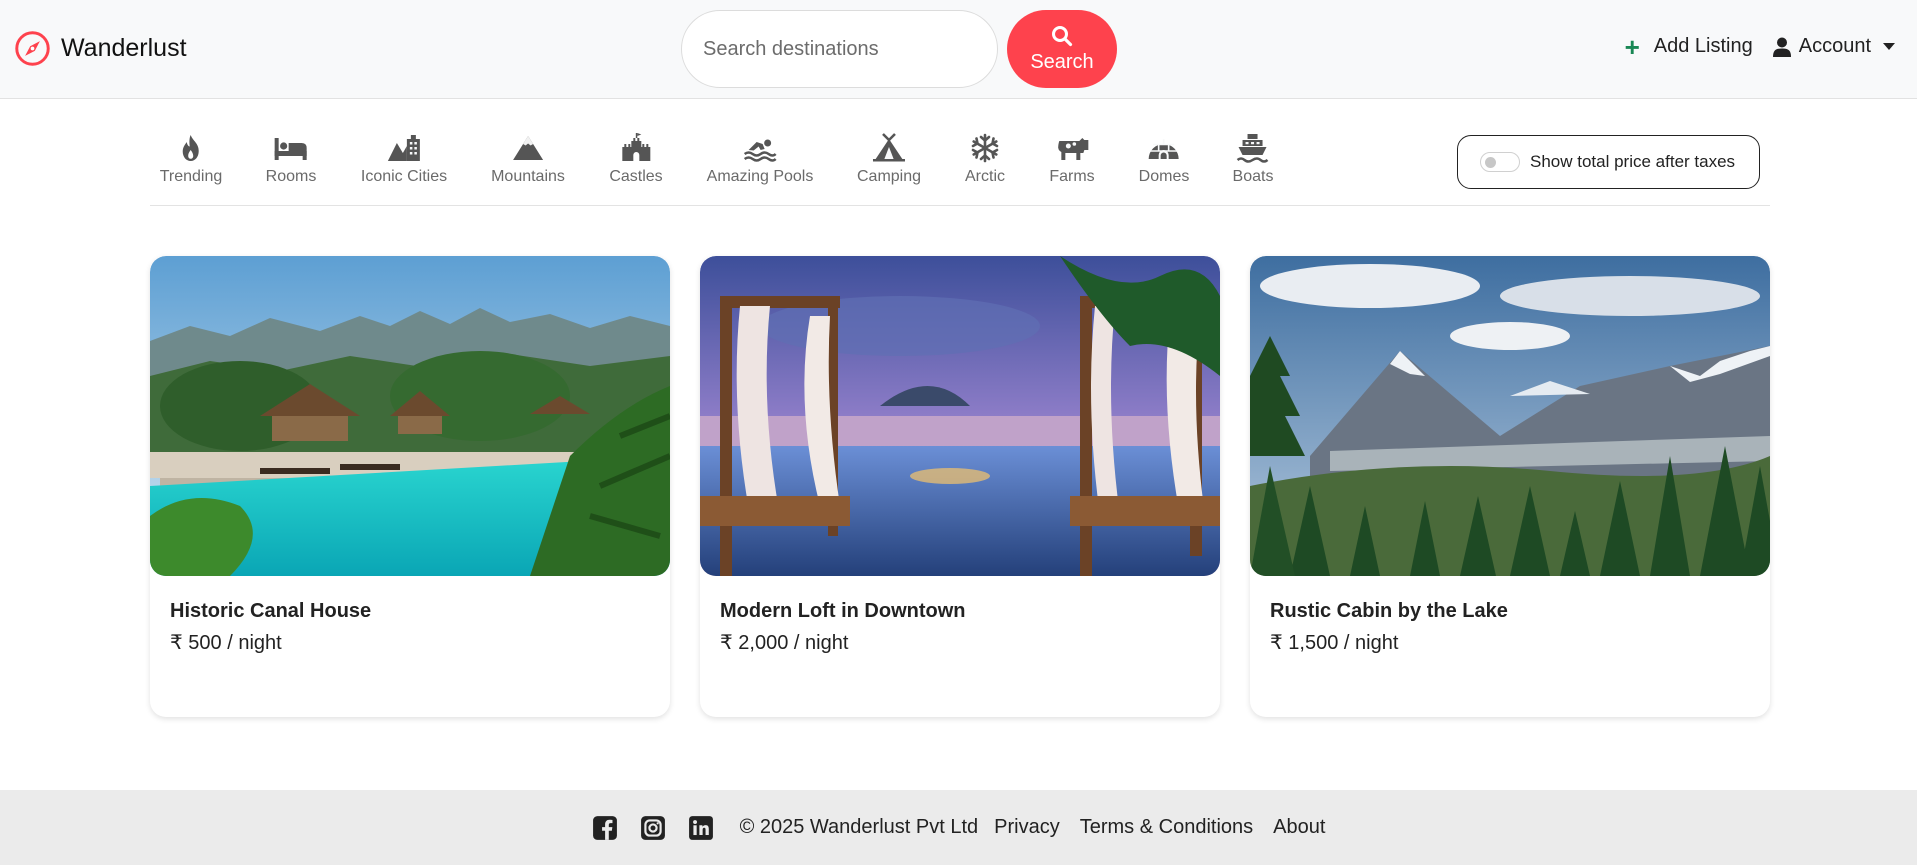 This screenshot has width=1917, height=865. I want to click on filter-mountains: Mountains, so click(528, 159).